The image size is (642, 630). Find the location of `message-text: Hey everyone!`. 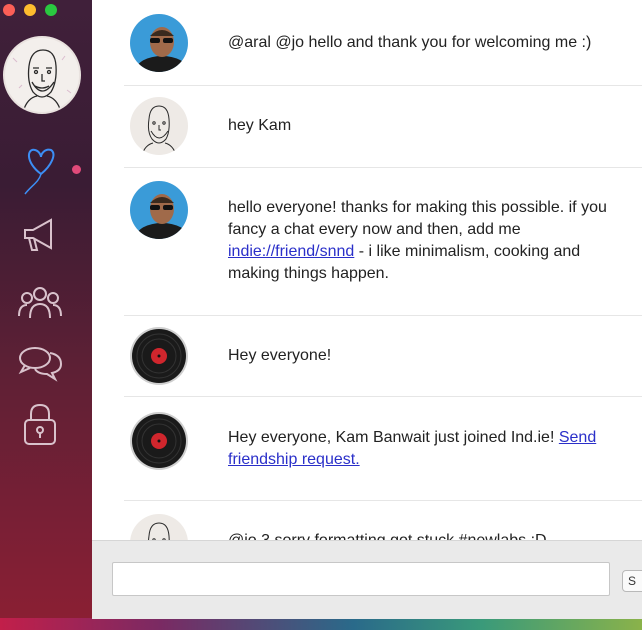

message-text: Hey everyone! is located at coordinates (280, 355).